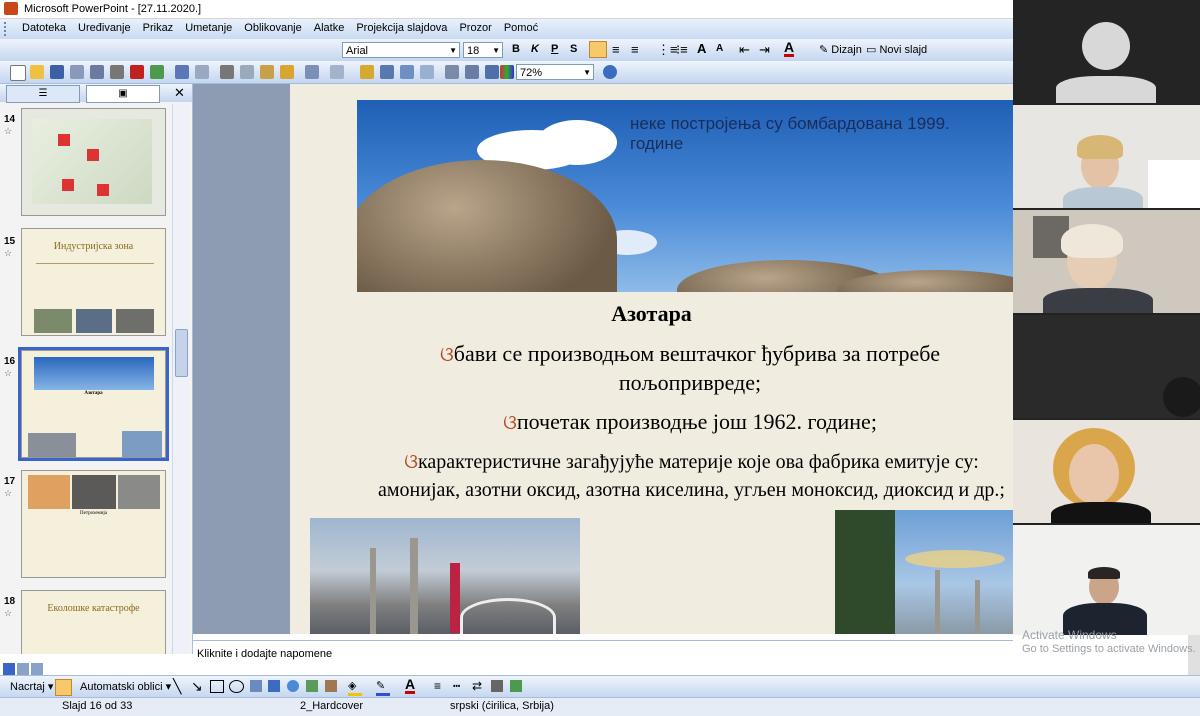 This screenshot has height=716, width=1200. What do you see at coordinates (744, 50) in the screenshot?
I see `decrease-indent-icon: ⇤` at bounding box center [744, 50].